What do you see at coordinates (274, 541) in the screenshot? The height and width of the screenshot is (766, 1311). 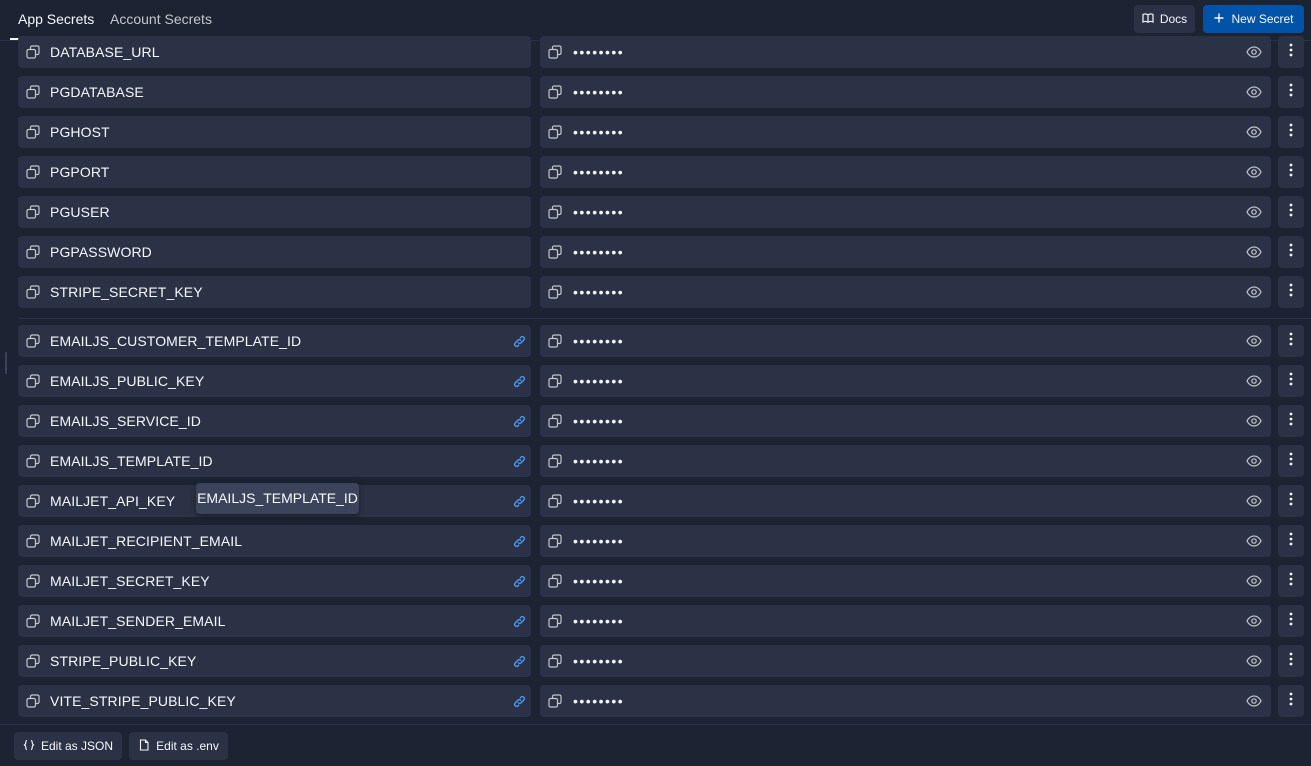 I see `secret-key-field: MAILJET_RECIPIENT_EMAIL` at bounding box center [274, 541].